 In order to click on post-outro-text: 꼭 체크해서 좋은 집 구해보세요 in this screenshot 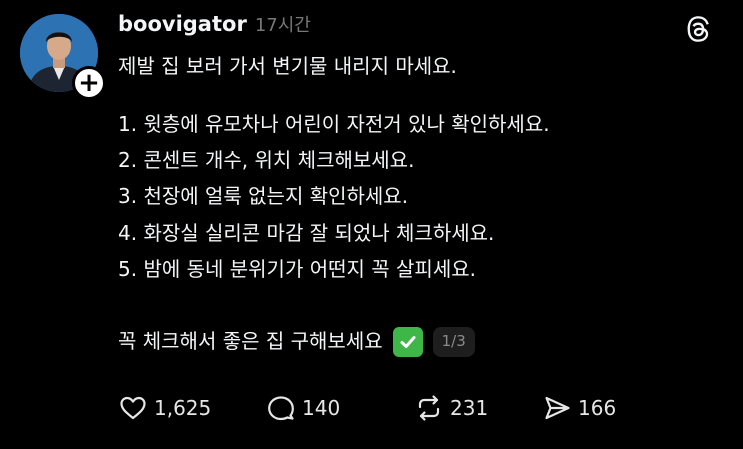, I will do `click(250, 341)`.